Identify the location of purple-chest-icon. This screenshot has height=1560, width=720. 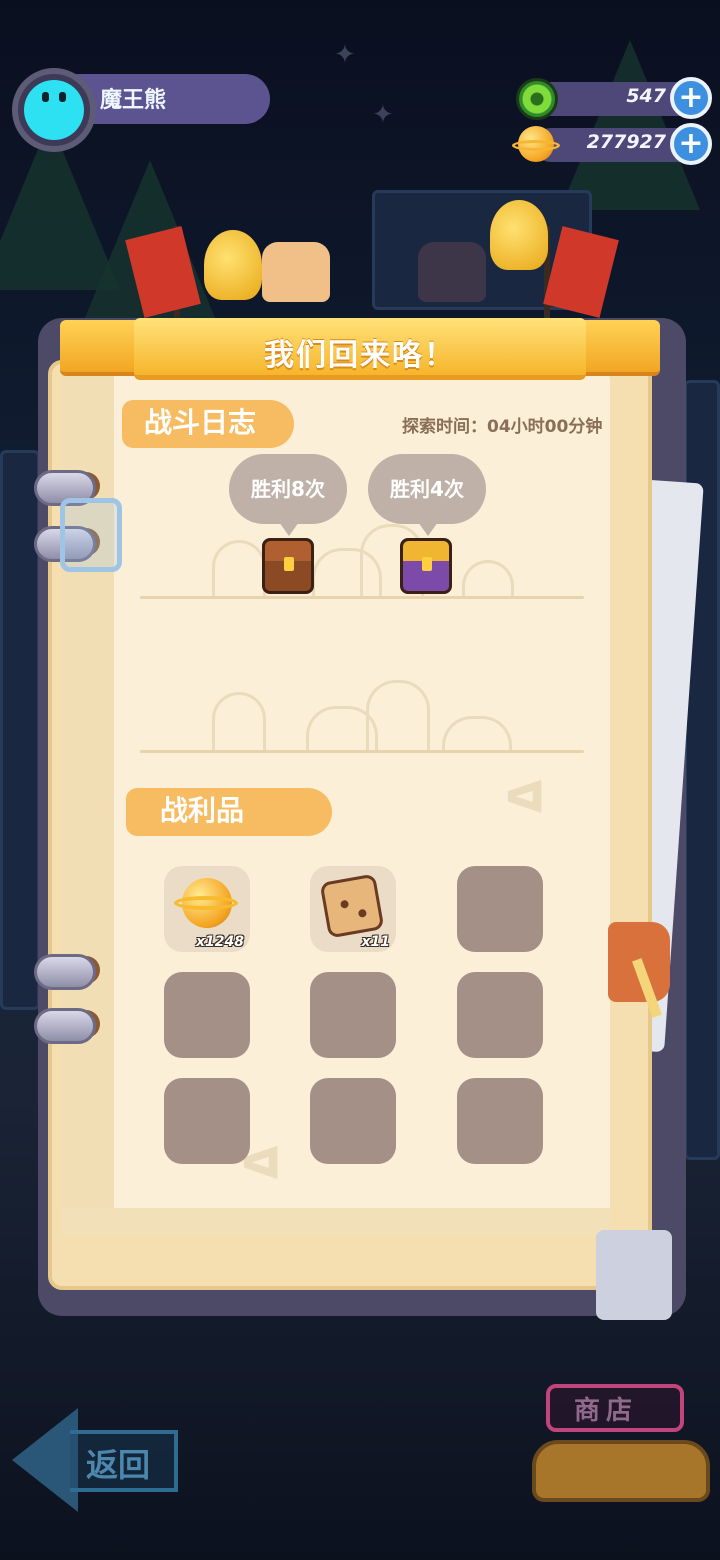
(426, 566).